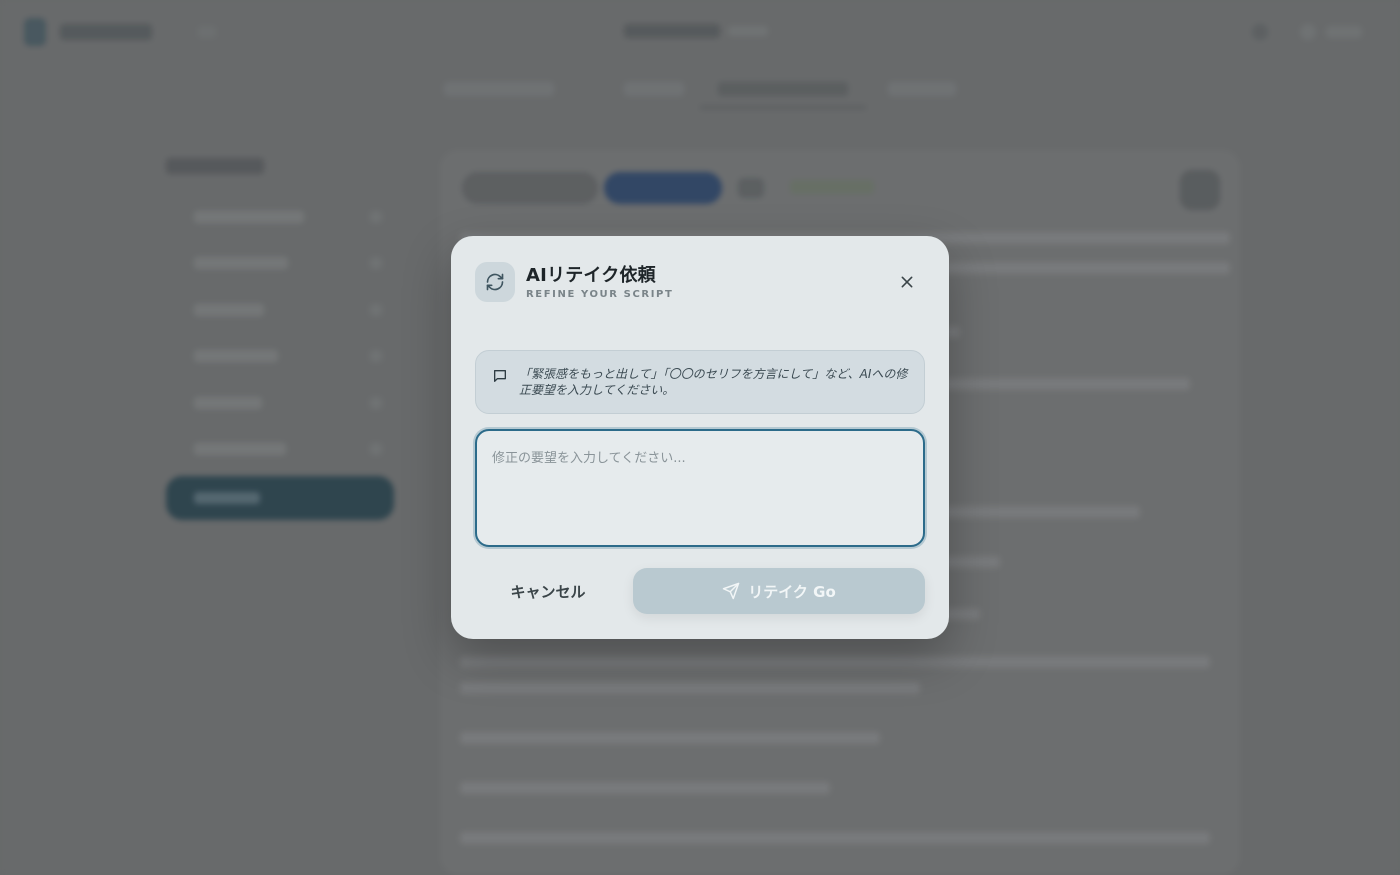  I want to click on retake-request-field, so click(700, 488).